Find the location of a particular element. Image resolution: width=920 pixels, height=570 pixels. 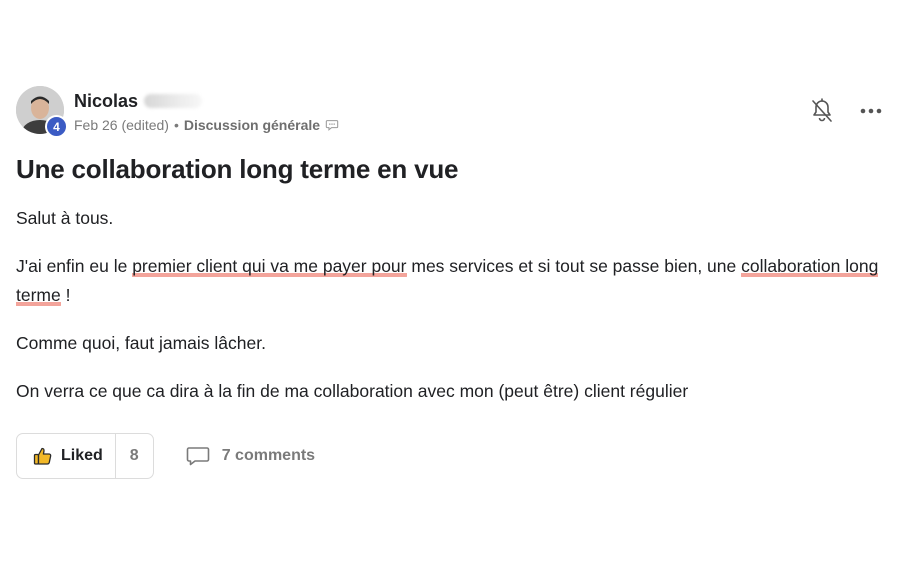

comments-link: 7 comments is located at coordinates (250, 456).